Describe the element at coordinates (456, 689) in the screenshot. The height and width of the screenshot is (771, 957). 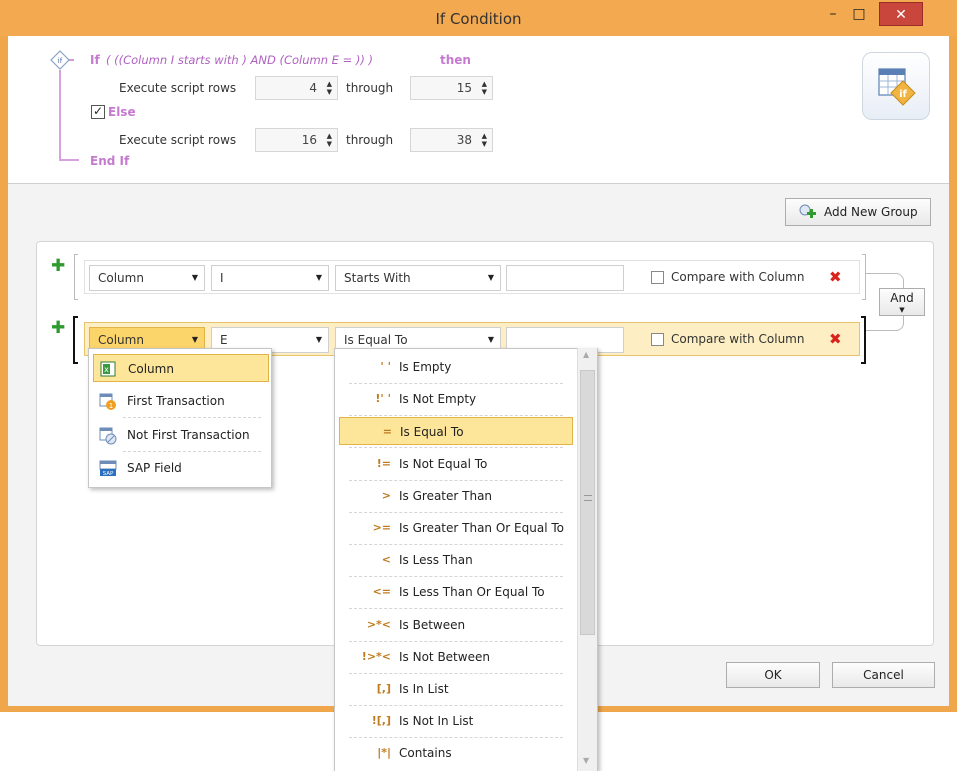
I see `operator-menu-item: [,] Is In List` at that location.